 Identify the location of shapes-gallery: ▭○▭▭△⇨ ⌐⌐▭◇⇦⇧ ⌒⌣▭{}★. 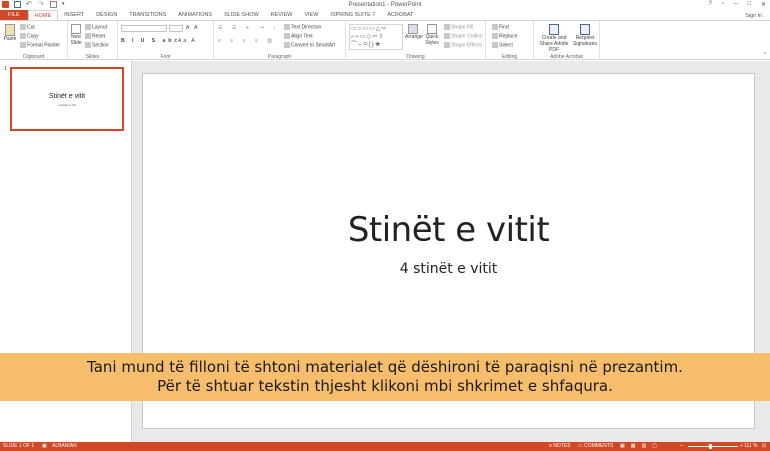
(376, 37).